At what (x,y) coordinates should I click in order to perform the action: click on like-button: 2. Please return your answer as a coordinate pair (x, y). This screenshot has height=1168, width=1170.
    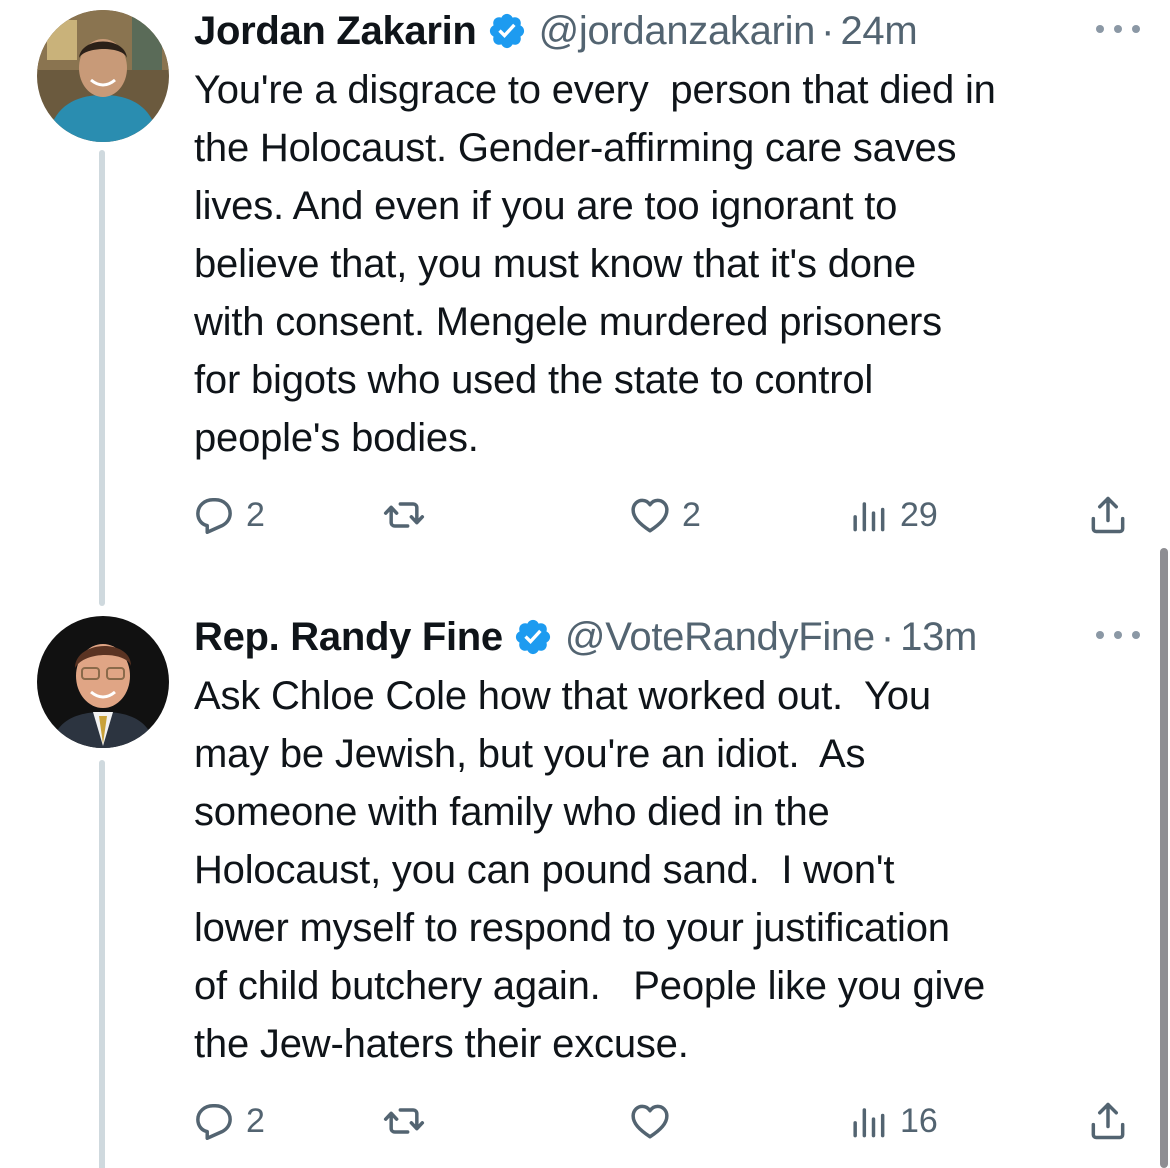
    Looking at the image, I should click on (664, 515).